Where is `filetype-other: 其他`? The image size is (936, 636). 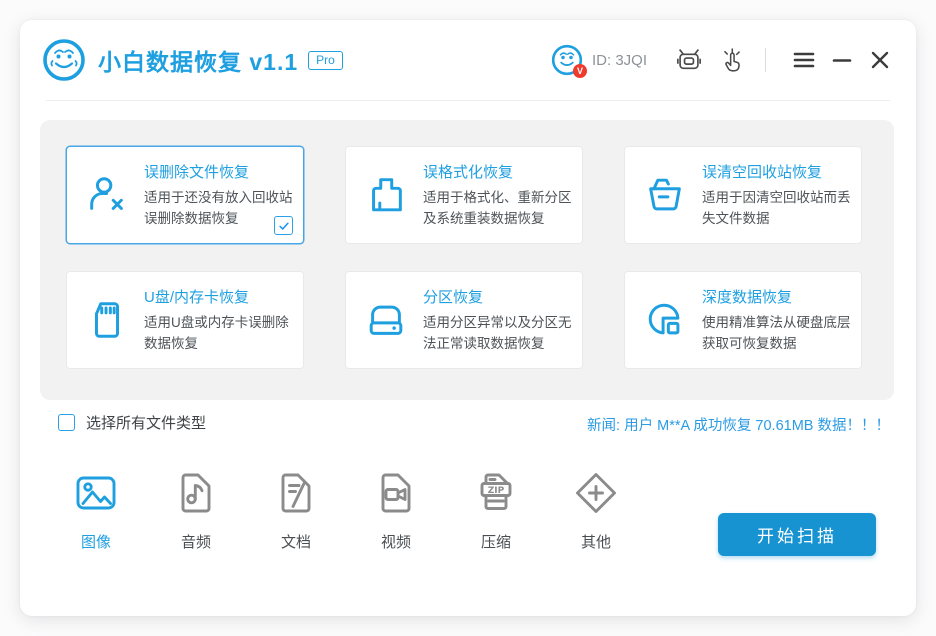 filetype-other: 其他 is located at coordinates (596, 511).